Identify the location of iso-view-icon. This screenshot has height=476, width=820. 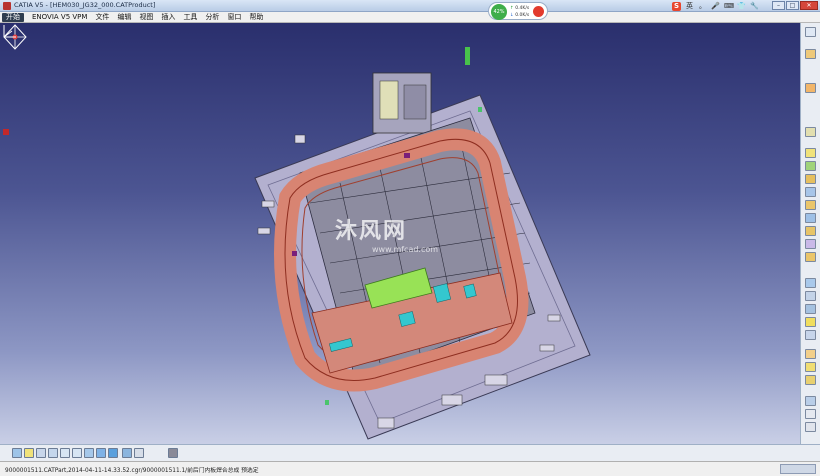
(101, 453).